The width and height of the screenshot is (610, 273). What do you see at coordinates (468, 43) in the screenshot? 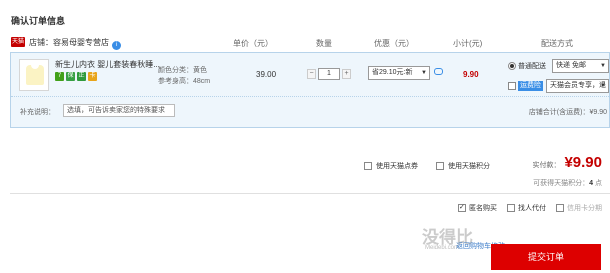
I see `column-subtotal: 小计(元)` at bounding box center [468, 43].